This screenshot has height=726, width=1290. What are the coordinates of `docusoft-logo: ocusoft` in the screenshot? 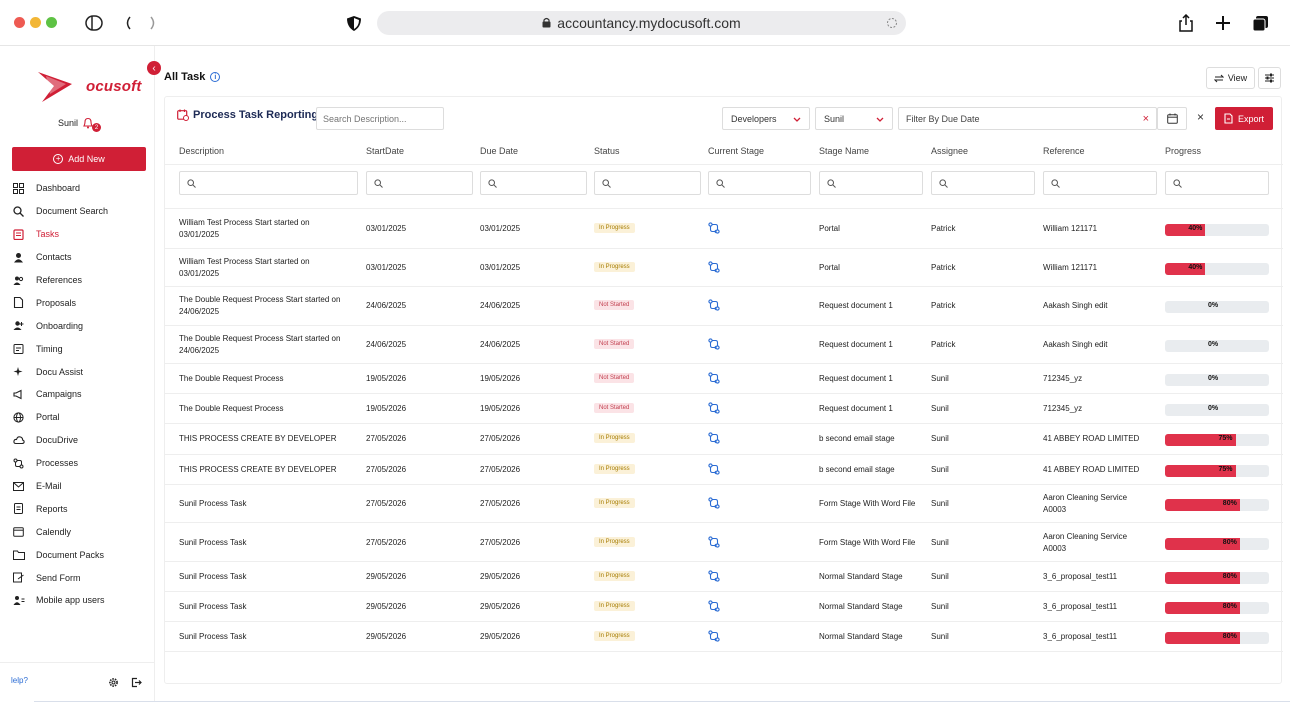 It's located at (88, 88).